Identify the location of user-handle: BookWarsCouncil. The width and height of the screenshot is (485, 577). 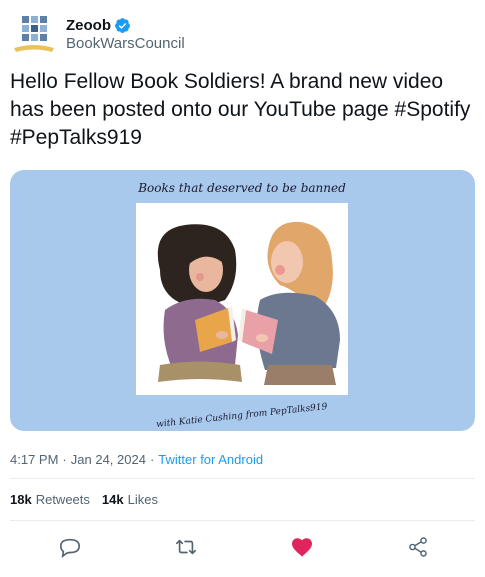
(125, 43).